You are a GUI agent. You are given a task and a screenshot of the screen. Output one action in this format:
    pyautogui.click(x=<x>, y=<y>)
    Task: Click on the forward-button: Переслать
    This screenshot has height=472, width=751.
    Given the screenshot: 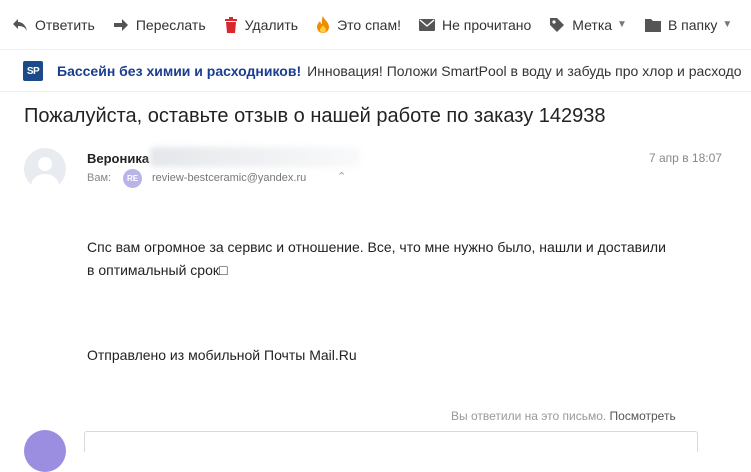 What is the action you would take?
    pyautogui.click(x=159, y=25)
    